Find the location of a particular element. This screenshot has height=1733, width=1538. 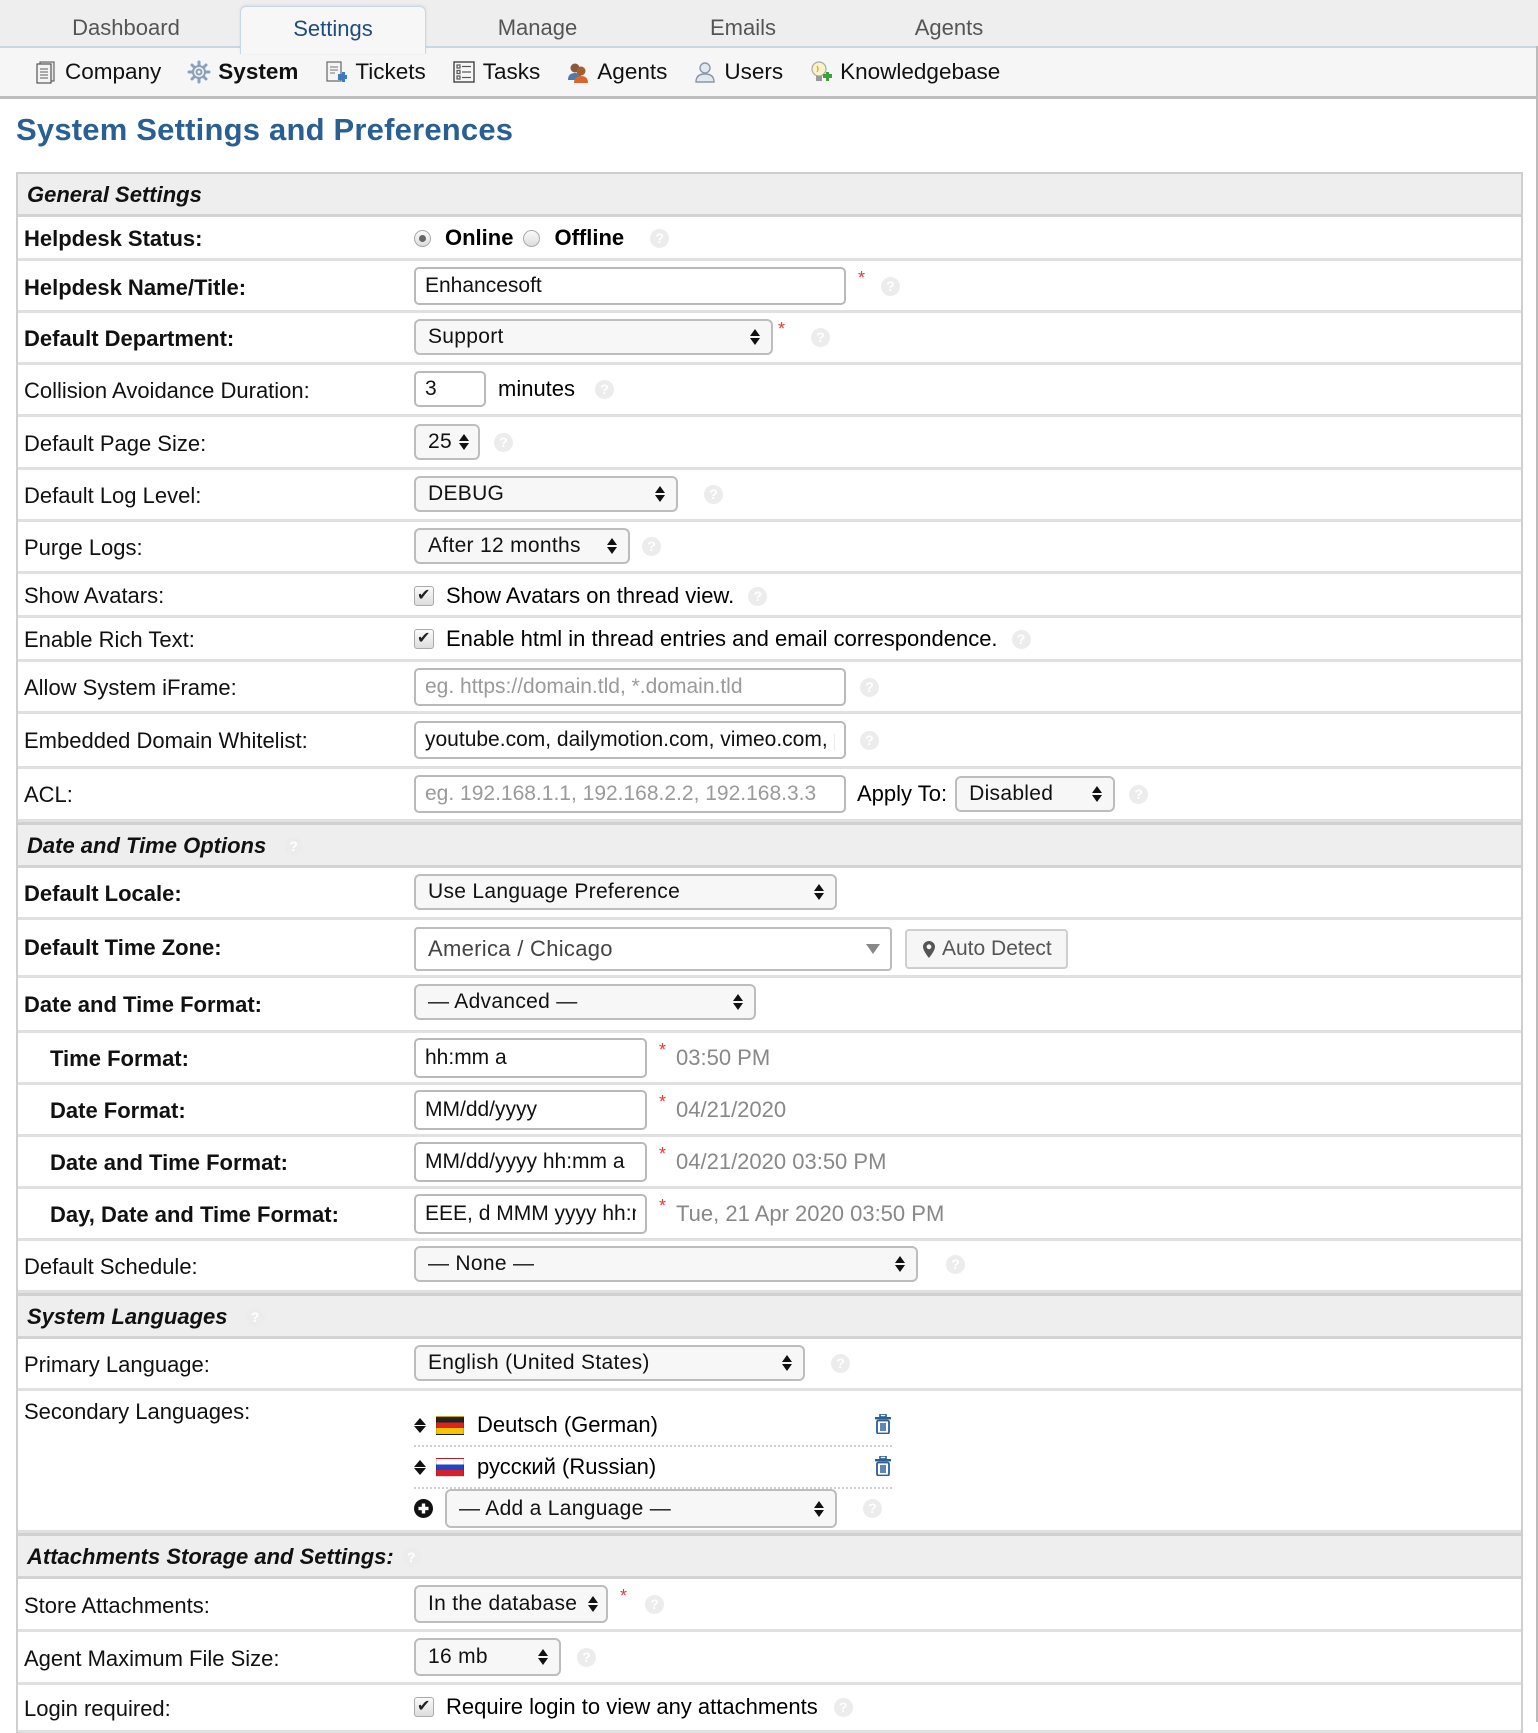

default-department-select: Support is located at coordinates (593, 337).